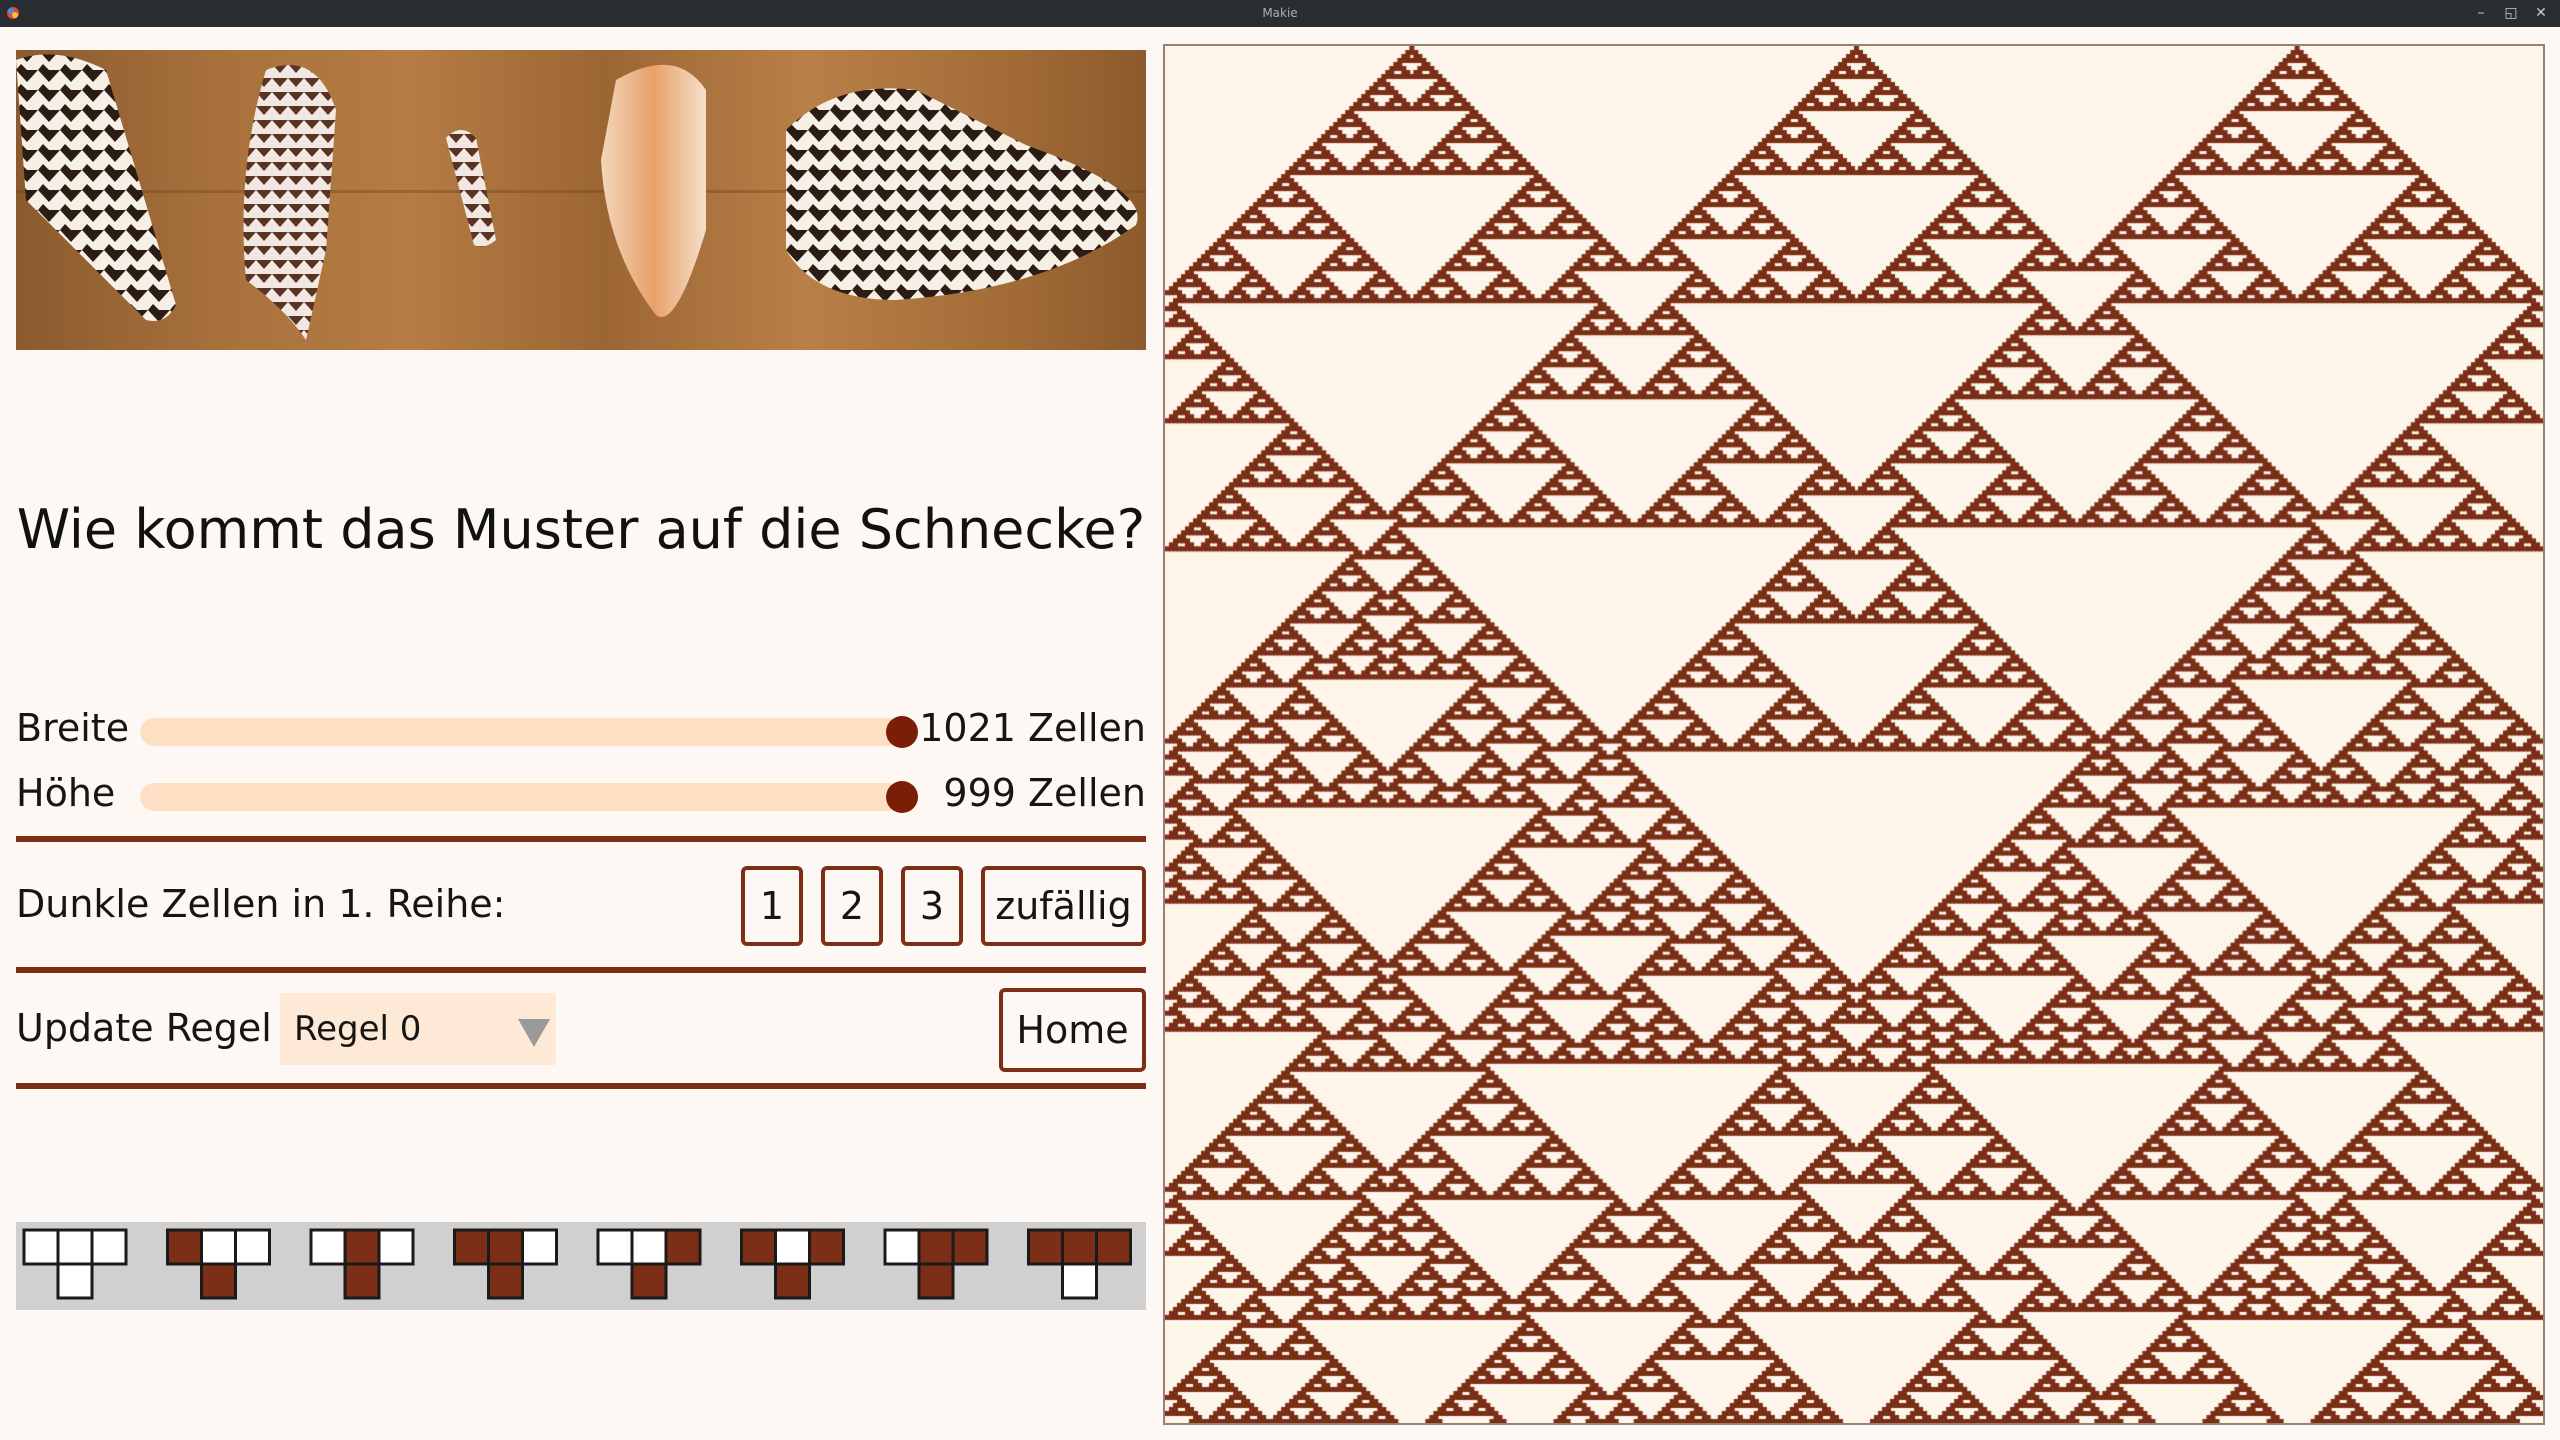 This screenshot has height=1440, width=2560. What do you see at coordinates (1032, 728) in the screenshot?
I see `width-value: 1021 Zellen` at bounding box center [1032, 728].